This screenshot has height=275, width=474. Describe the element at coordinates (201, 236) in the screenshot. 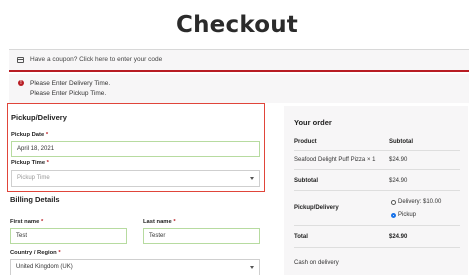

I see `last-name-field: Tester` at that location.